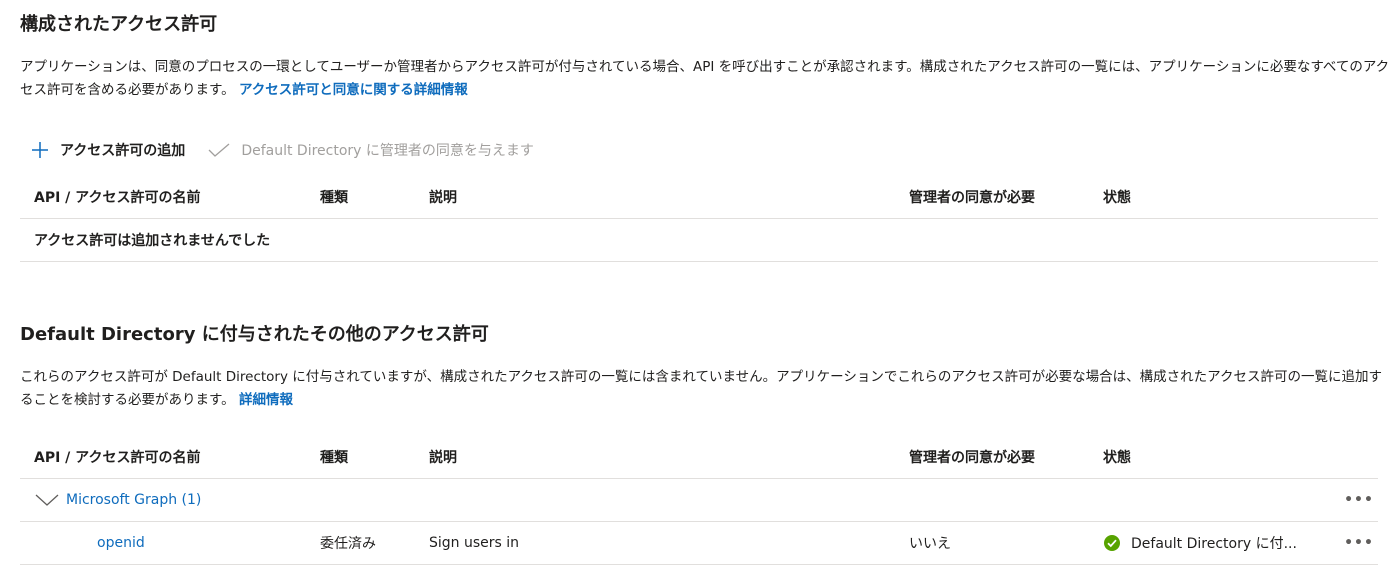 The height and width of the screenshot is (586, 1400). What do you see at coordinates (348, 544) in the screenshot?
I see `permission-type: 委任済み` at bounding box center [348, 544].